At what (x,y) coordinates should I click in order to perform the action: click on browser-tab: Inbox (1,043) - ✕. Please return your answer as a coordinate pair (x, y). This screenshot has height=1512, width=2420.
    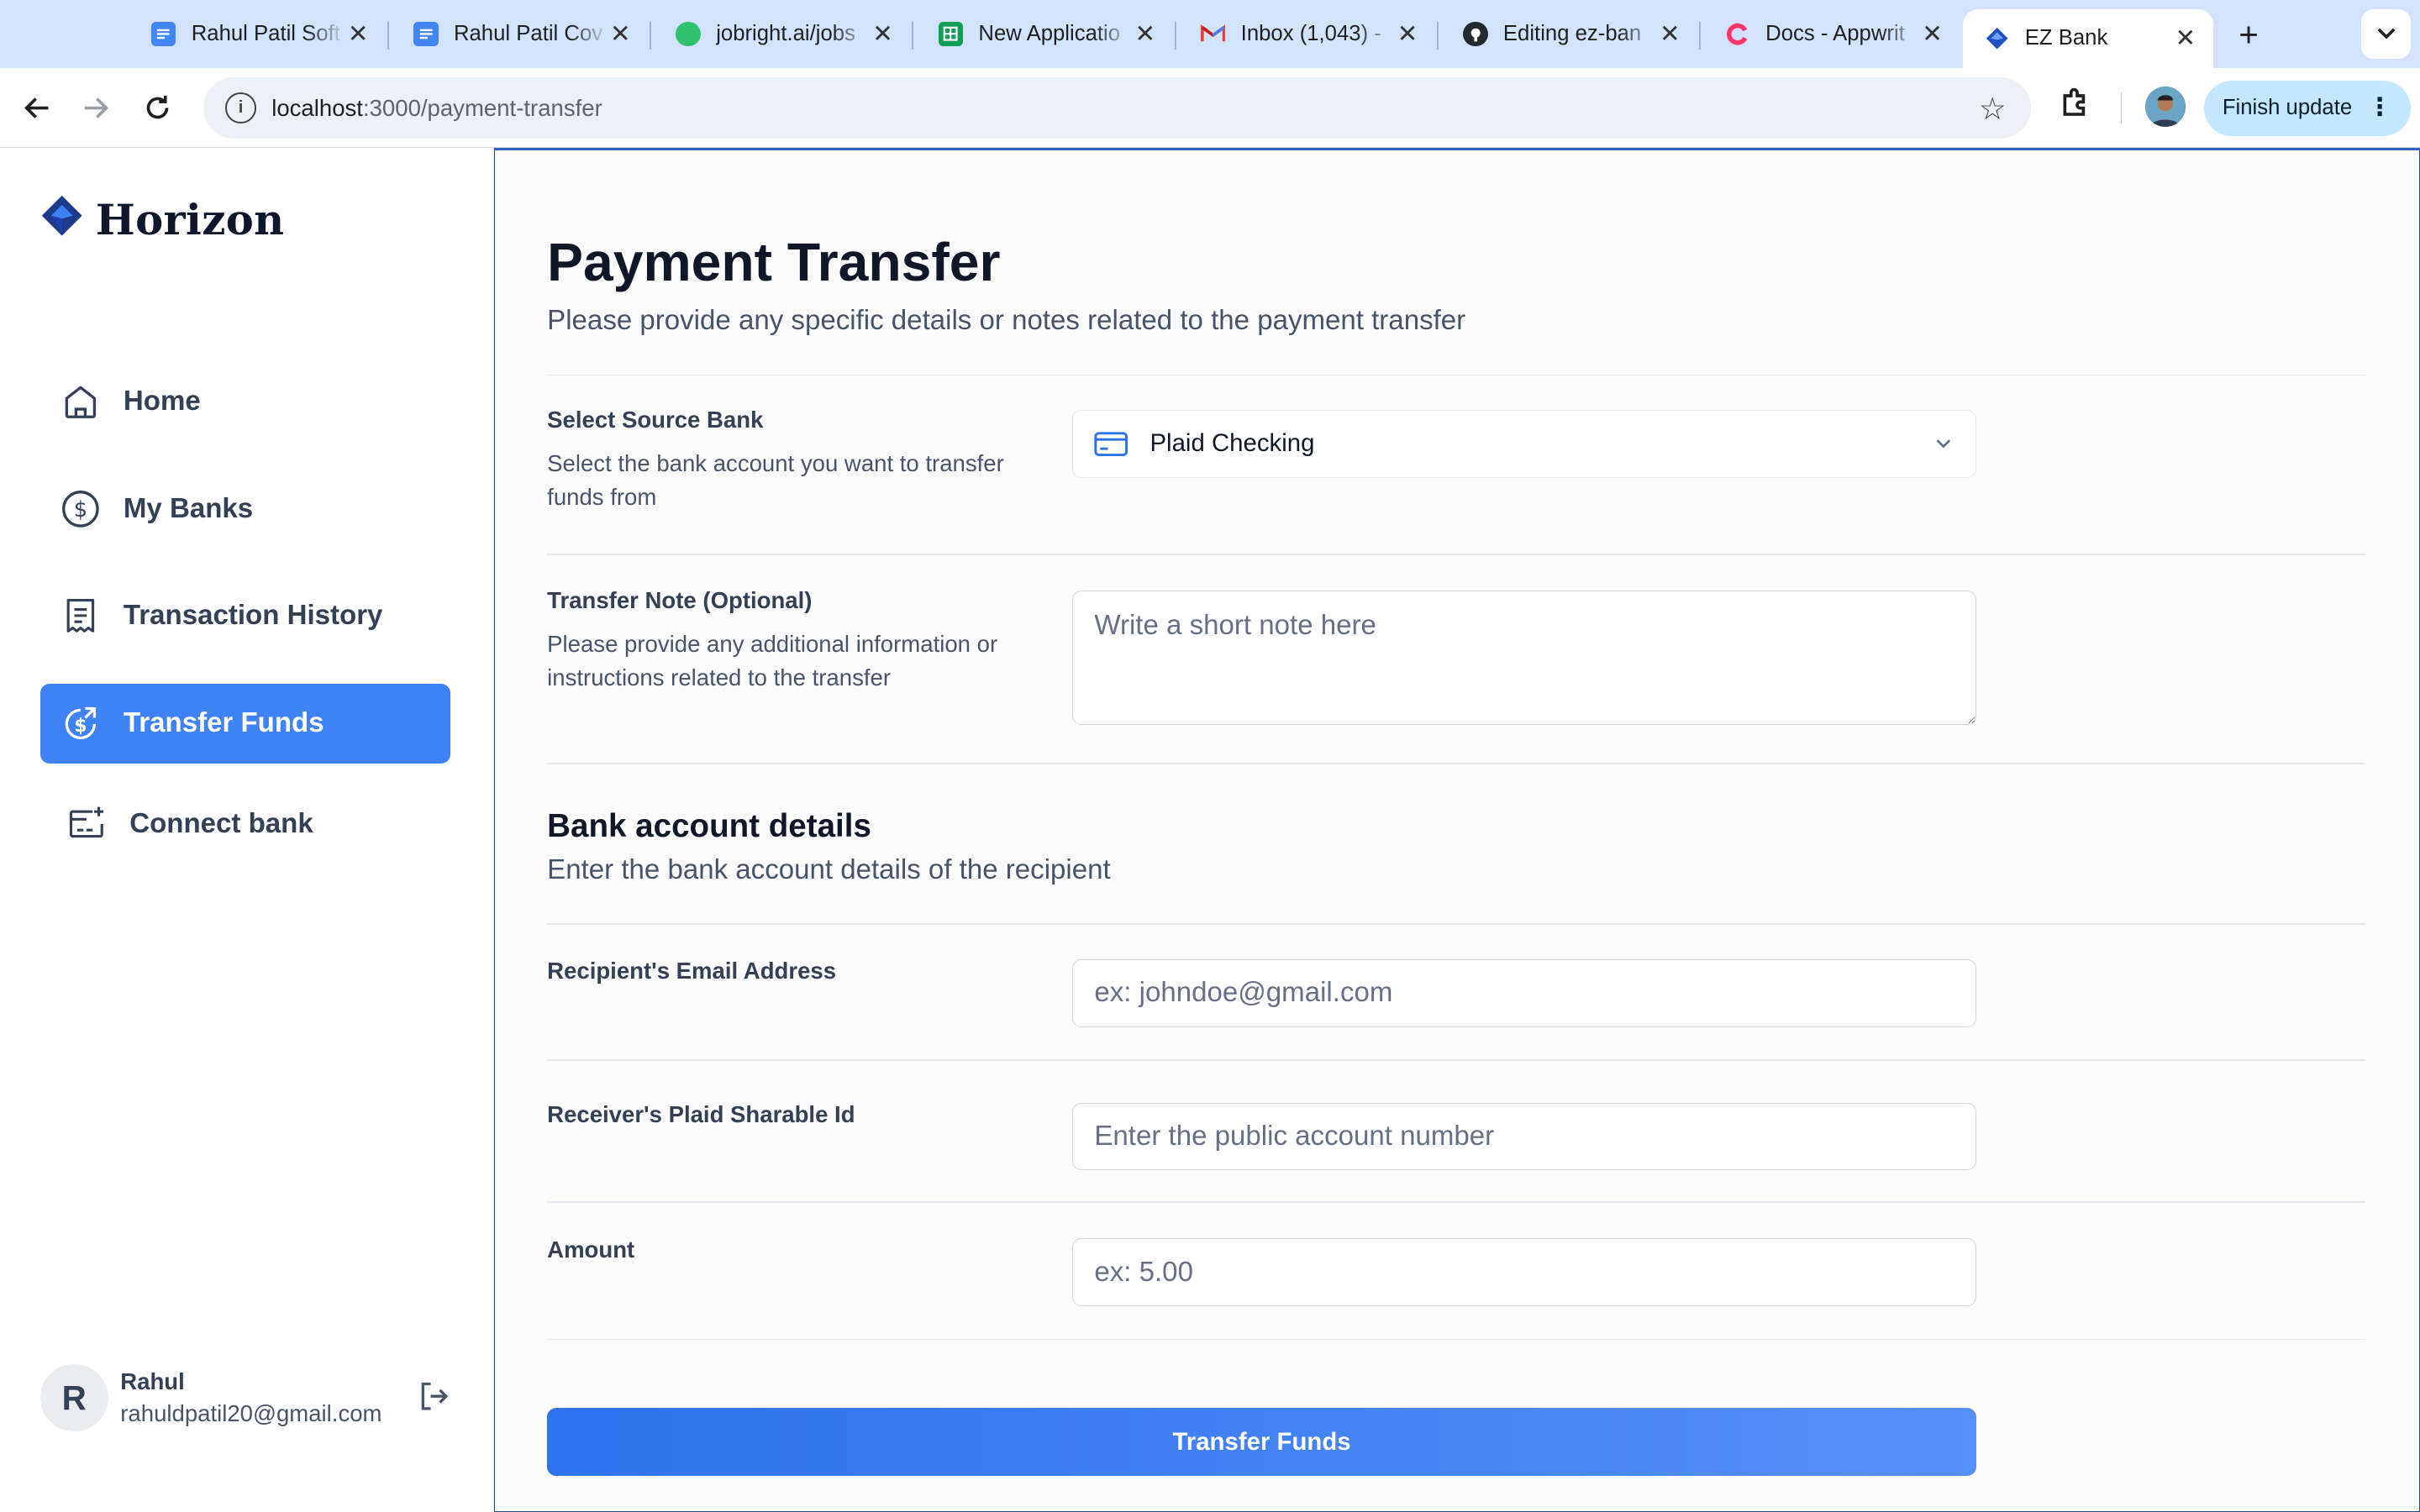
    Looking at the image, I should click on (1307, 34).